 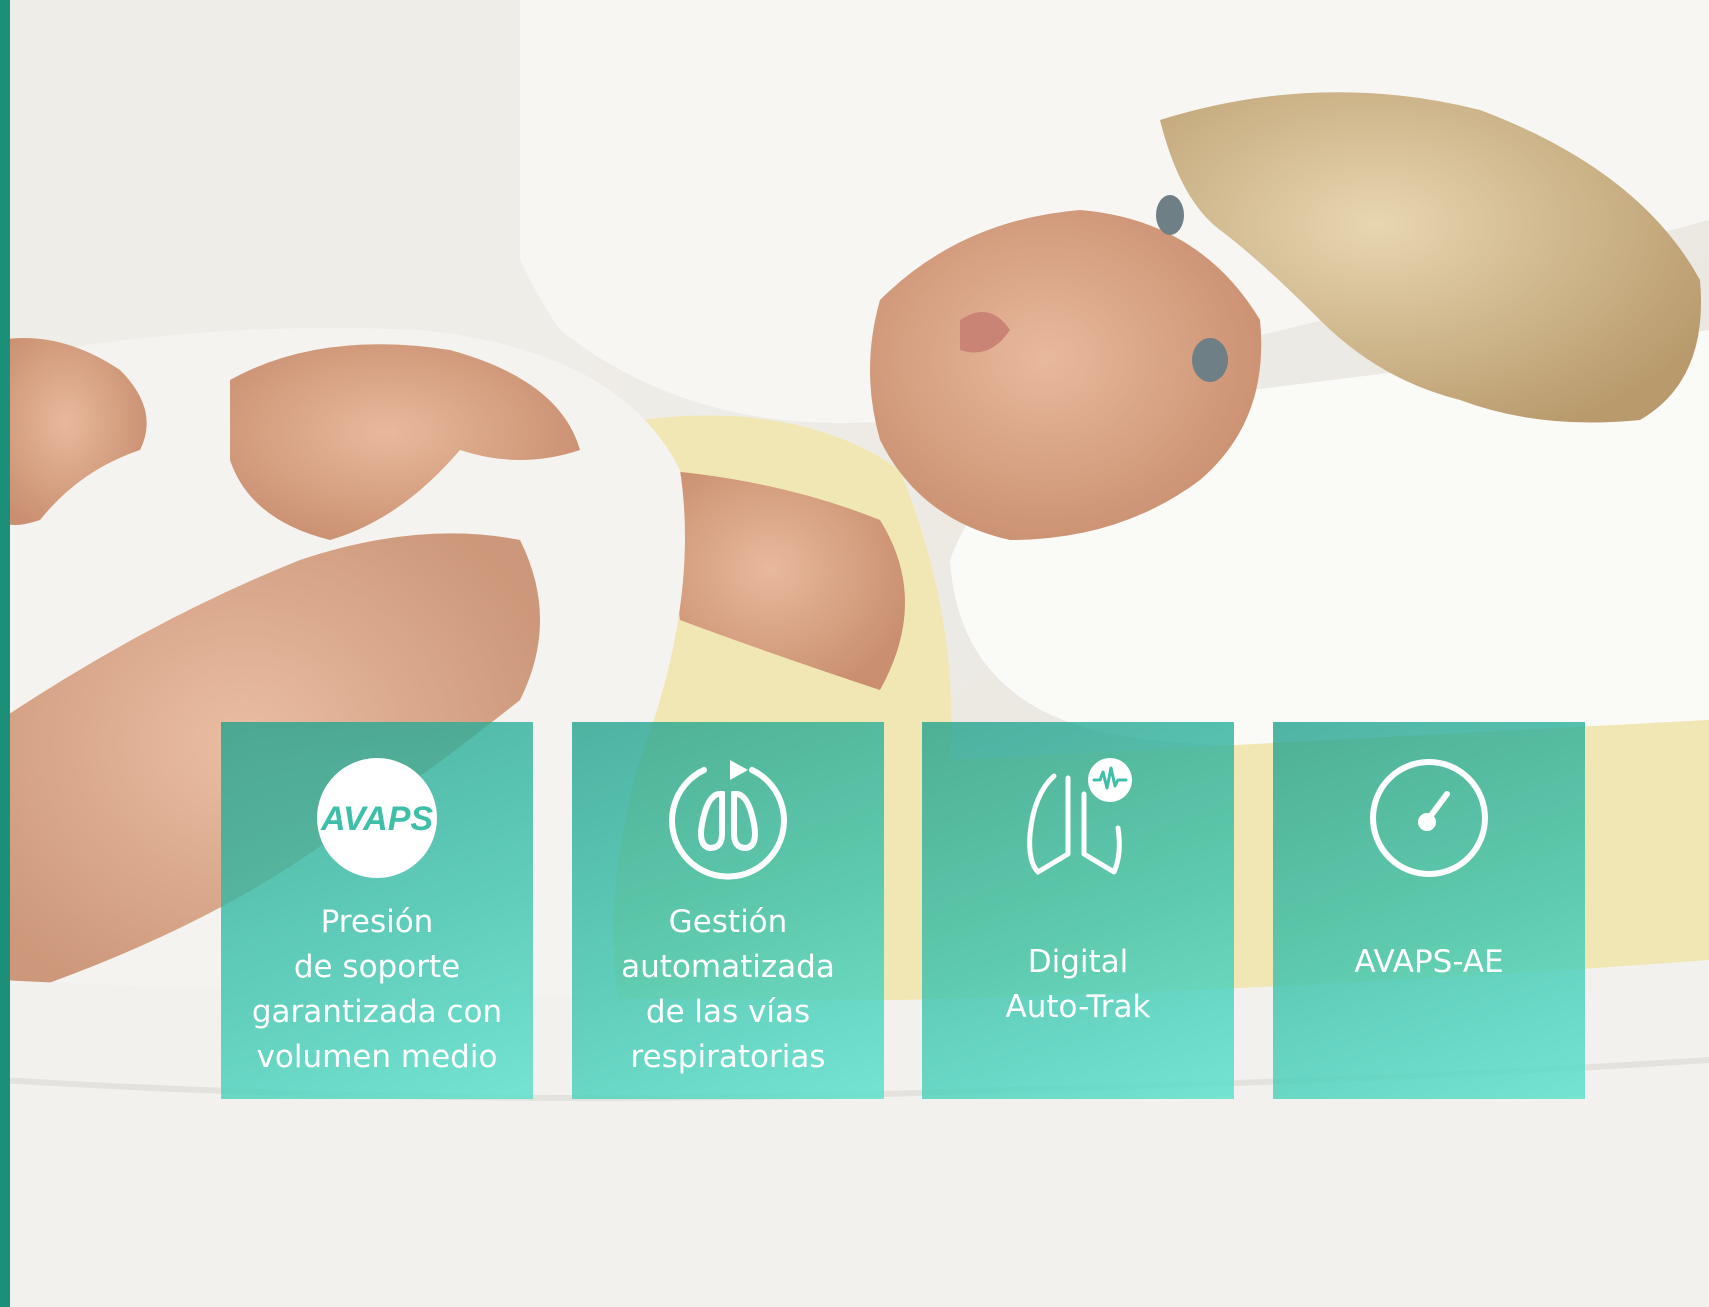 I want to click on avaps-logo-icon: AVAPS, so click(x=377, y=818).